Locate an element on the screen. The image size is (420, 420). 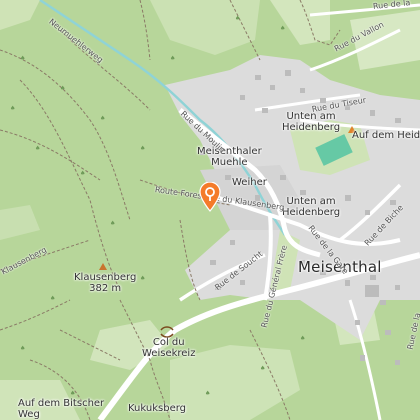
place-label-weiher: Weiher is located at coordinates (249, 182).